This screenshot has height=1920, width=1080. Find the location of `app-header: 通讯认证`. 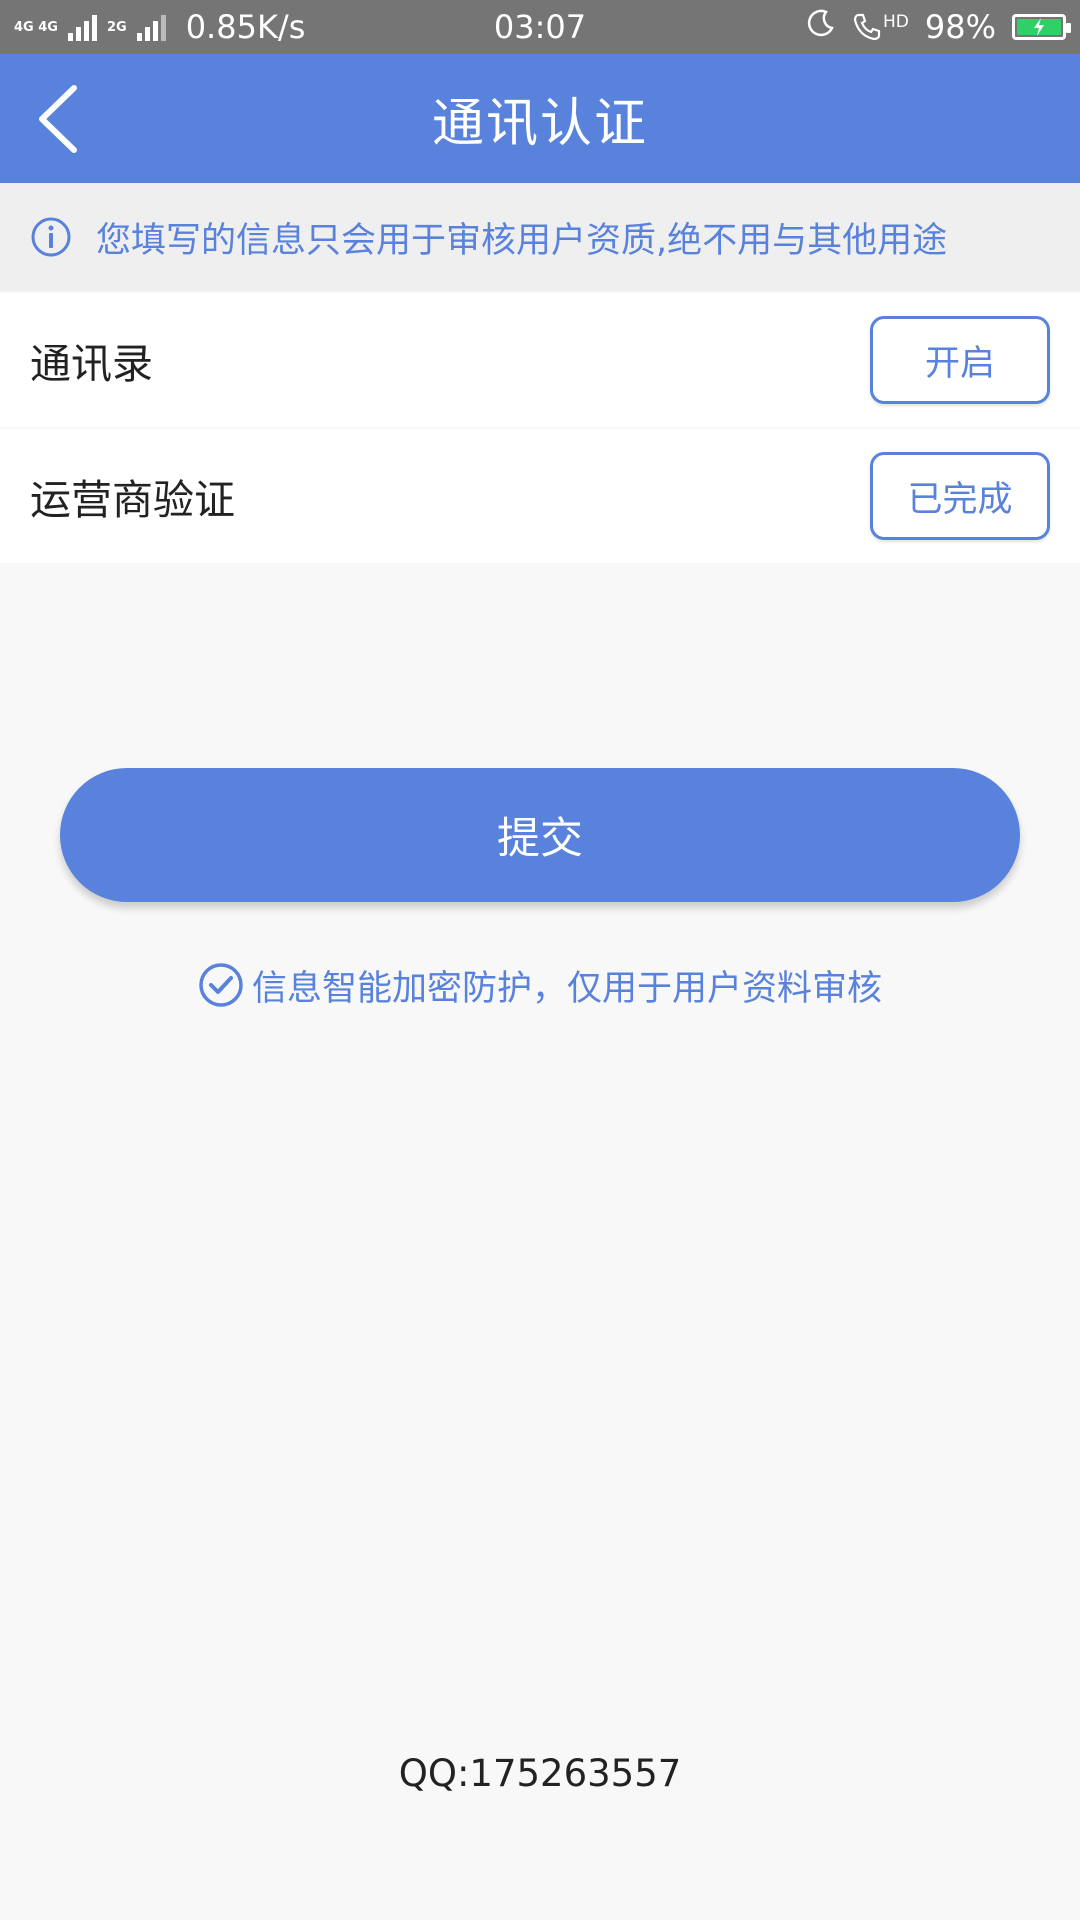

app-header: 通讯认证 is located at coordinates (540, 118).